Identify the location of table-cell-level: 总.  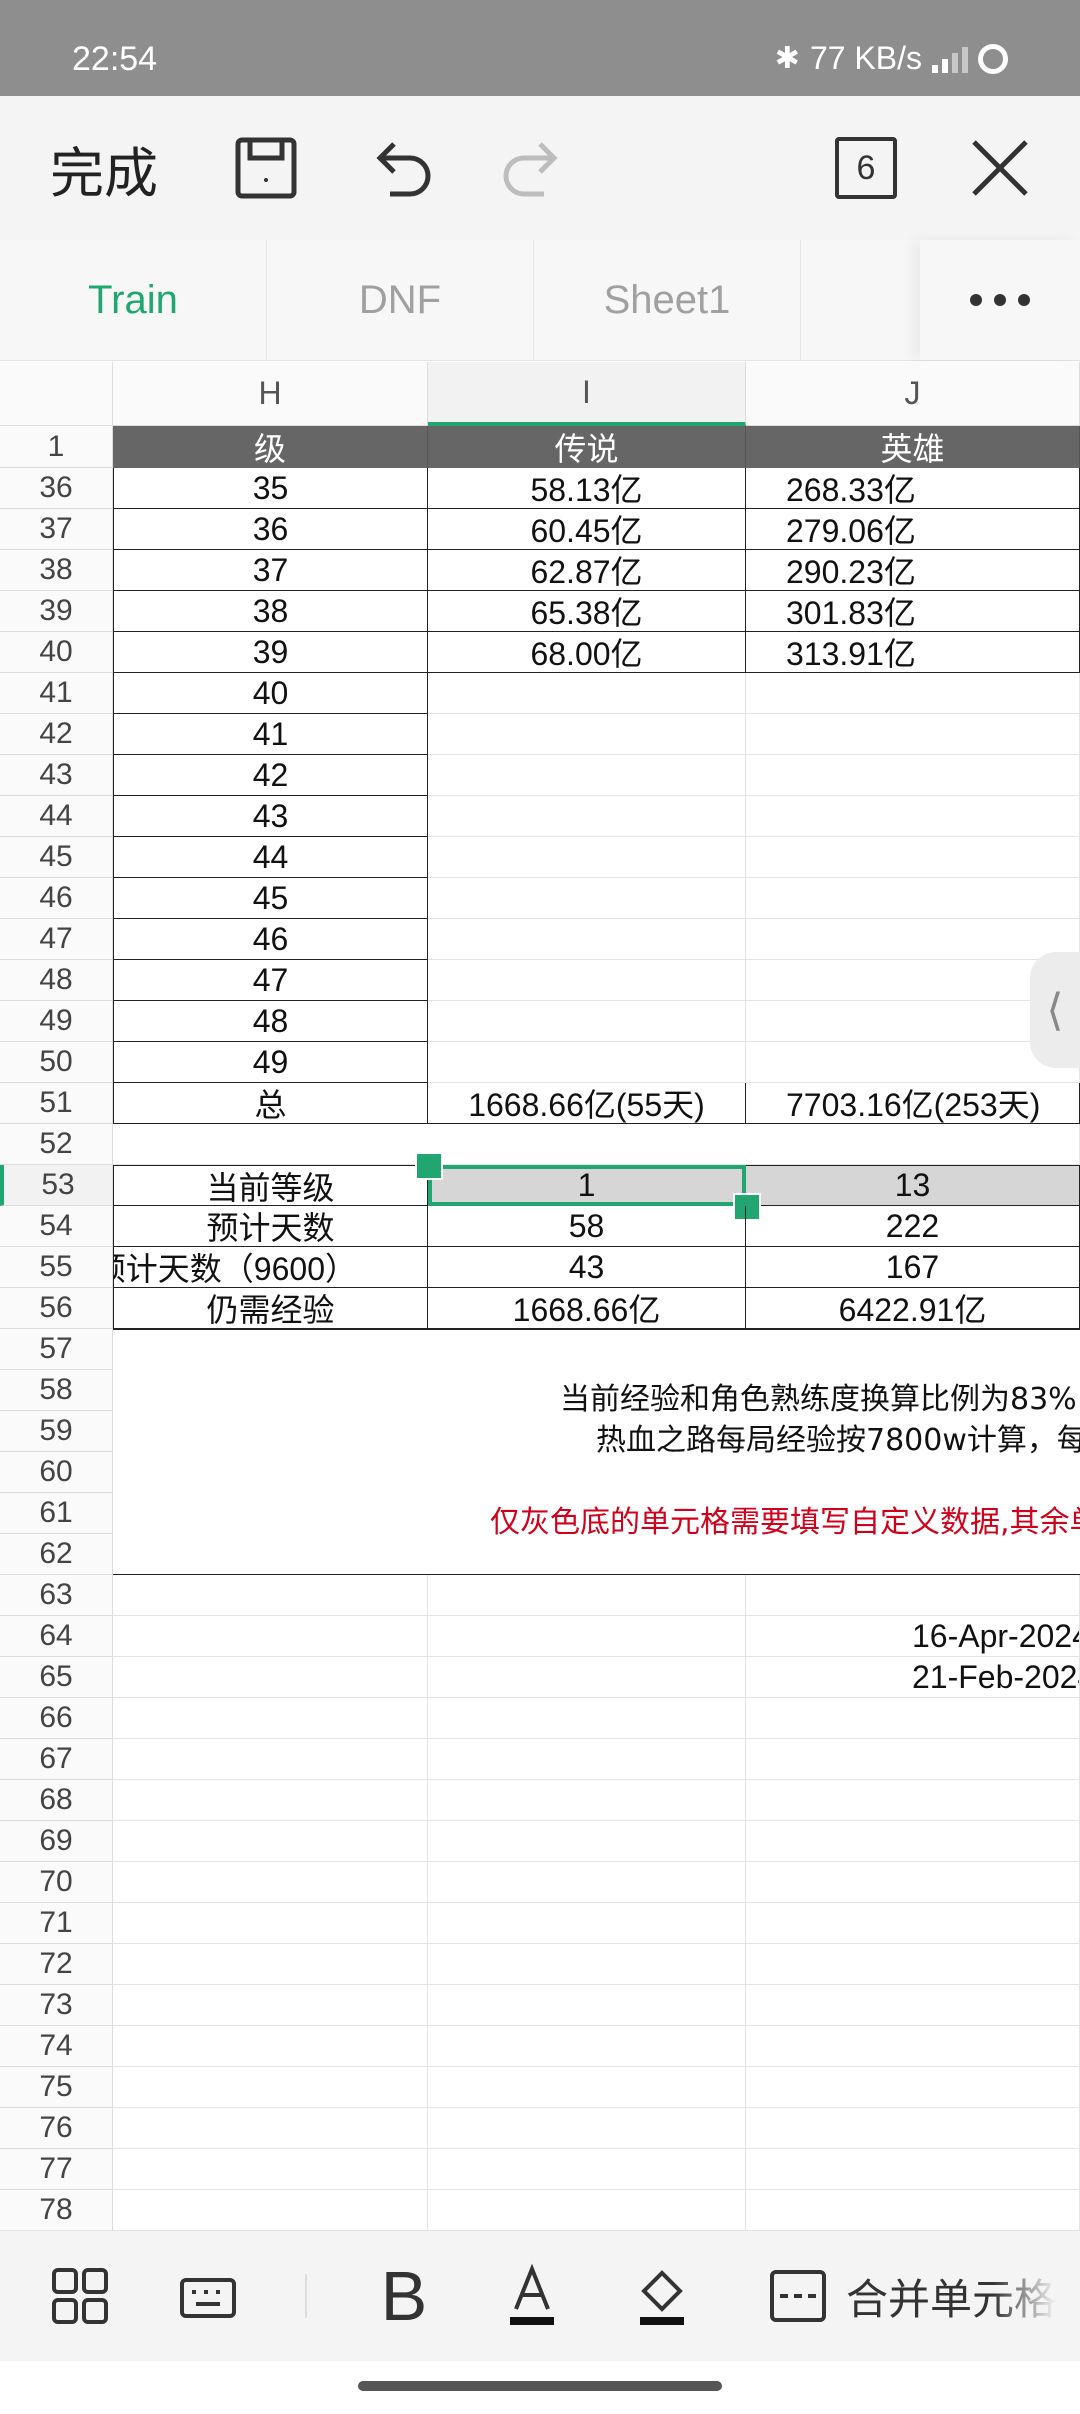
(270, 1103).